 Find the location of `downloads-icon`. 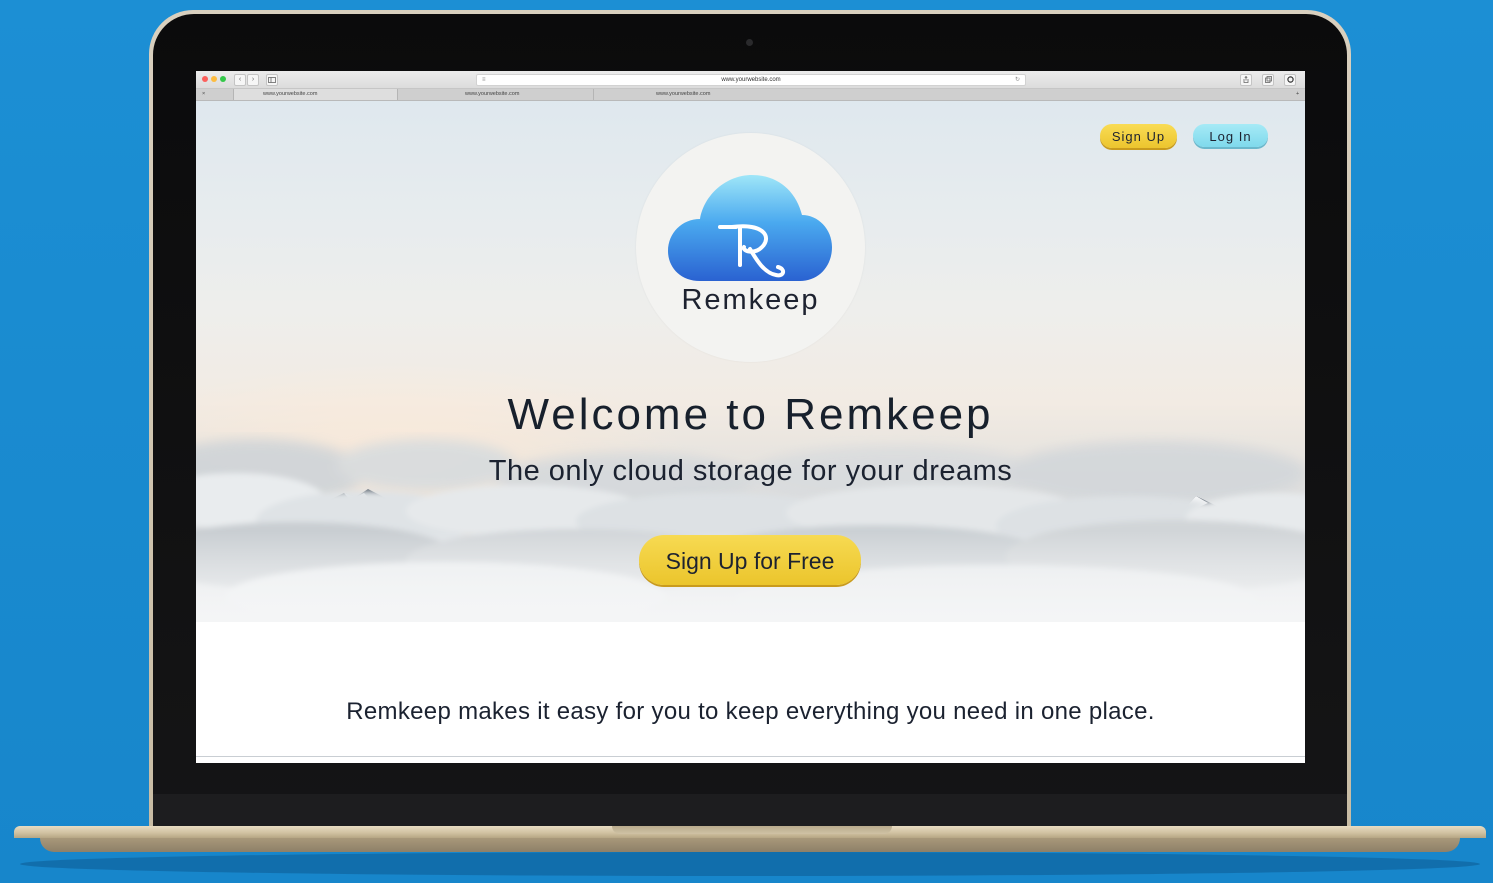

downloads-icon is located at coordinates (1290, 80).